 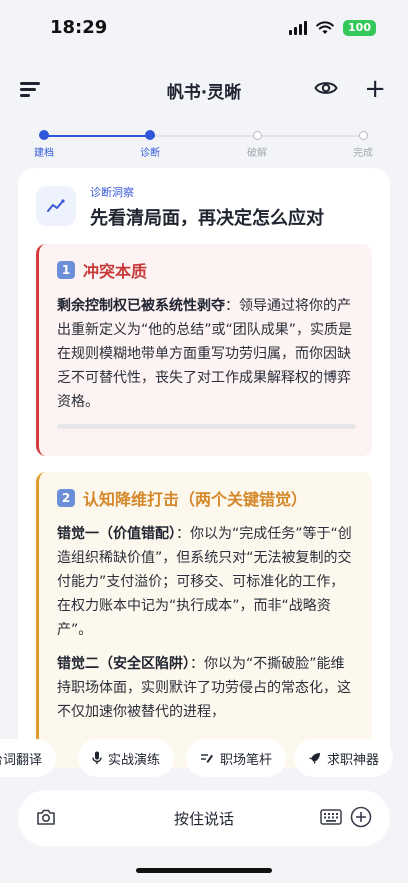 What do you see at coordinates (361, 817) in the screenshot?
I see `plus-circle-icon` at bounding box center [361, 817].